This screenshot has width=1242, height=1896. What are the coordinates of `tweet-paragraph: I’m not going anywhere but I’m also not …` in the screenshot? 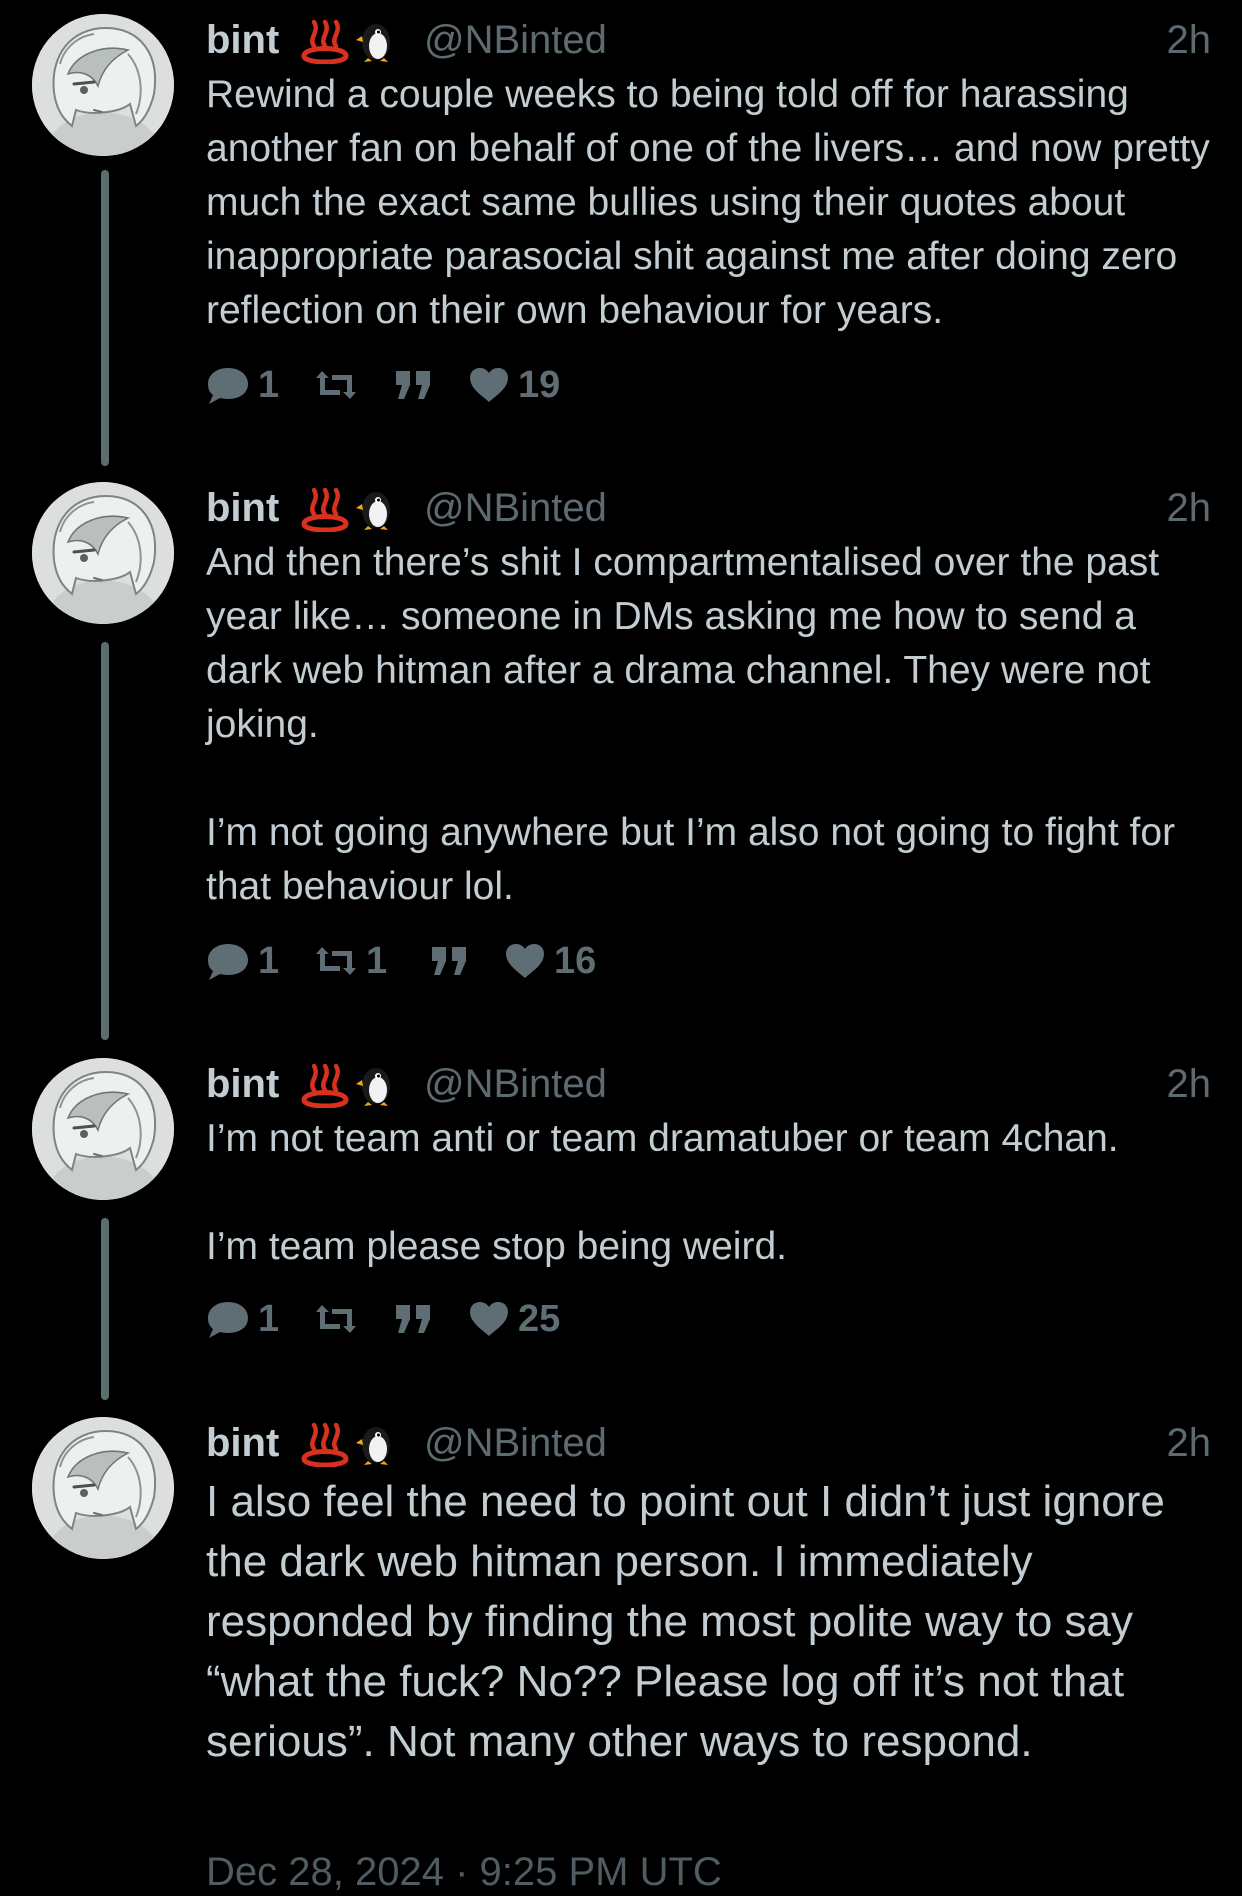 It's located at (691, 859).